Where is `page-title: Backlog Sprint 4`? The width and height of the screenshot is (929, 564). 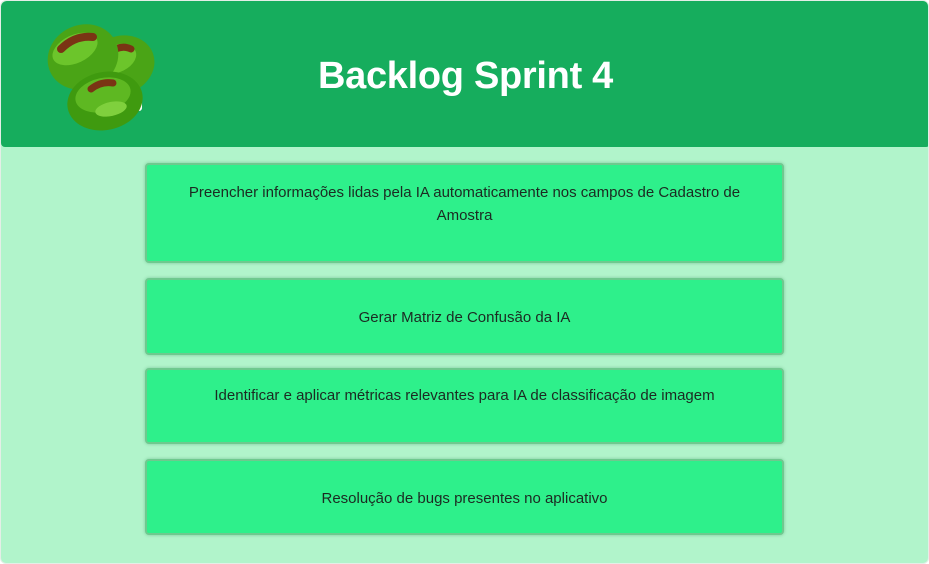 page-title: Backlog Sprint 4 is located at coordinates (465, 76).